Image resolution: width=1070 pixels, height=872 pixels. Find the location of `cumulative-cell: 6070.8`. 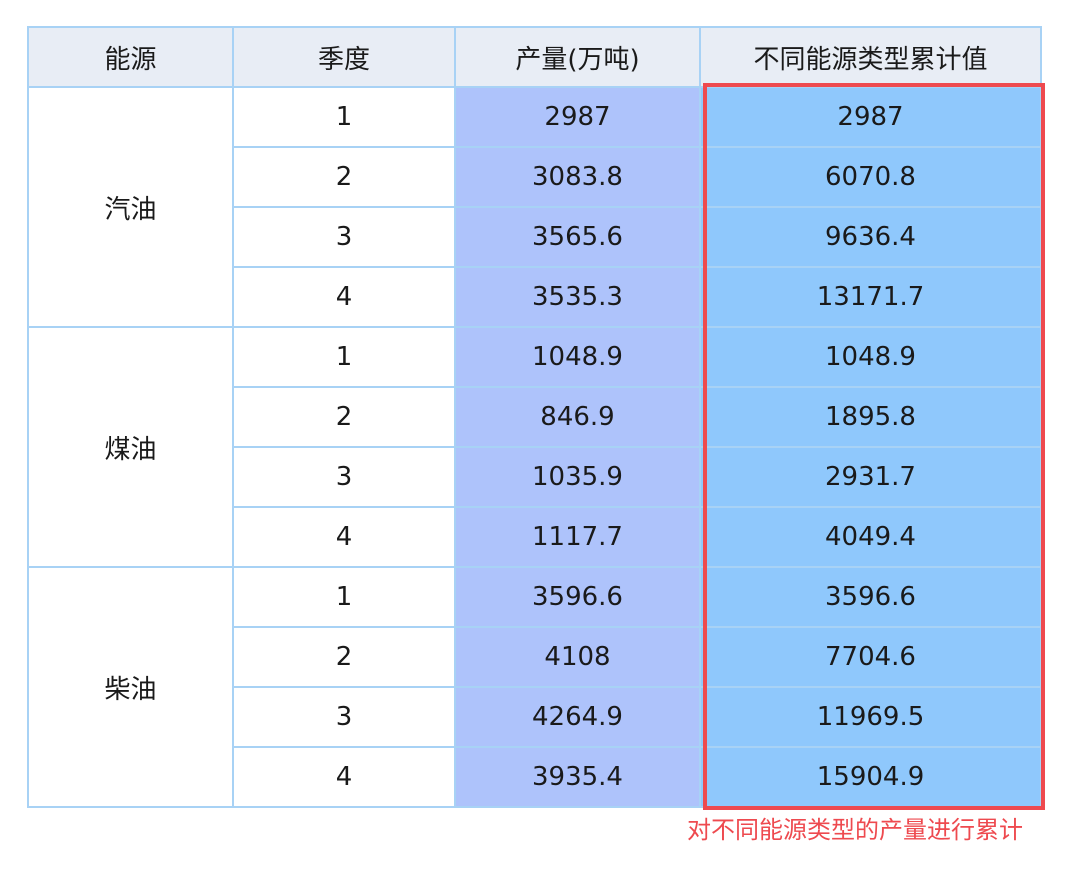

cumulative-cell: 6070.8 is located at coordinates (870, 177).